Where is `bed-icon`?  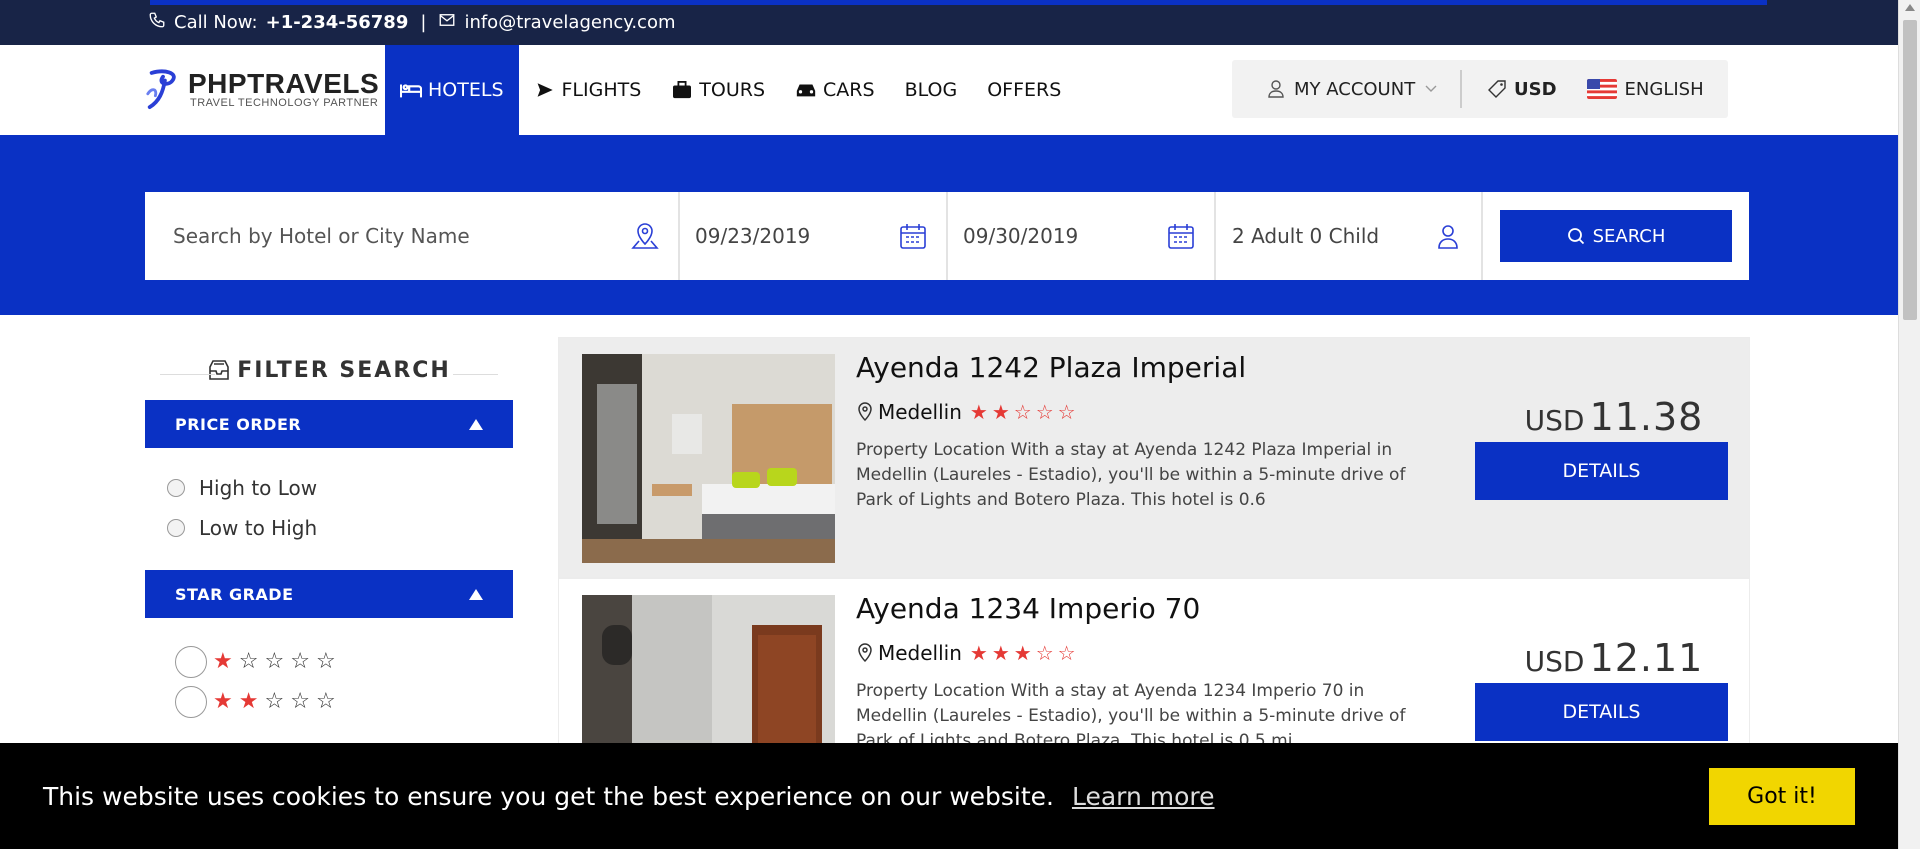 bed-icon is located at coordinates (411, 91).